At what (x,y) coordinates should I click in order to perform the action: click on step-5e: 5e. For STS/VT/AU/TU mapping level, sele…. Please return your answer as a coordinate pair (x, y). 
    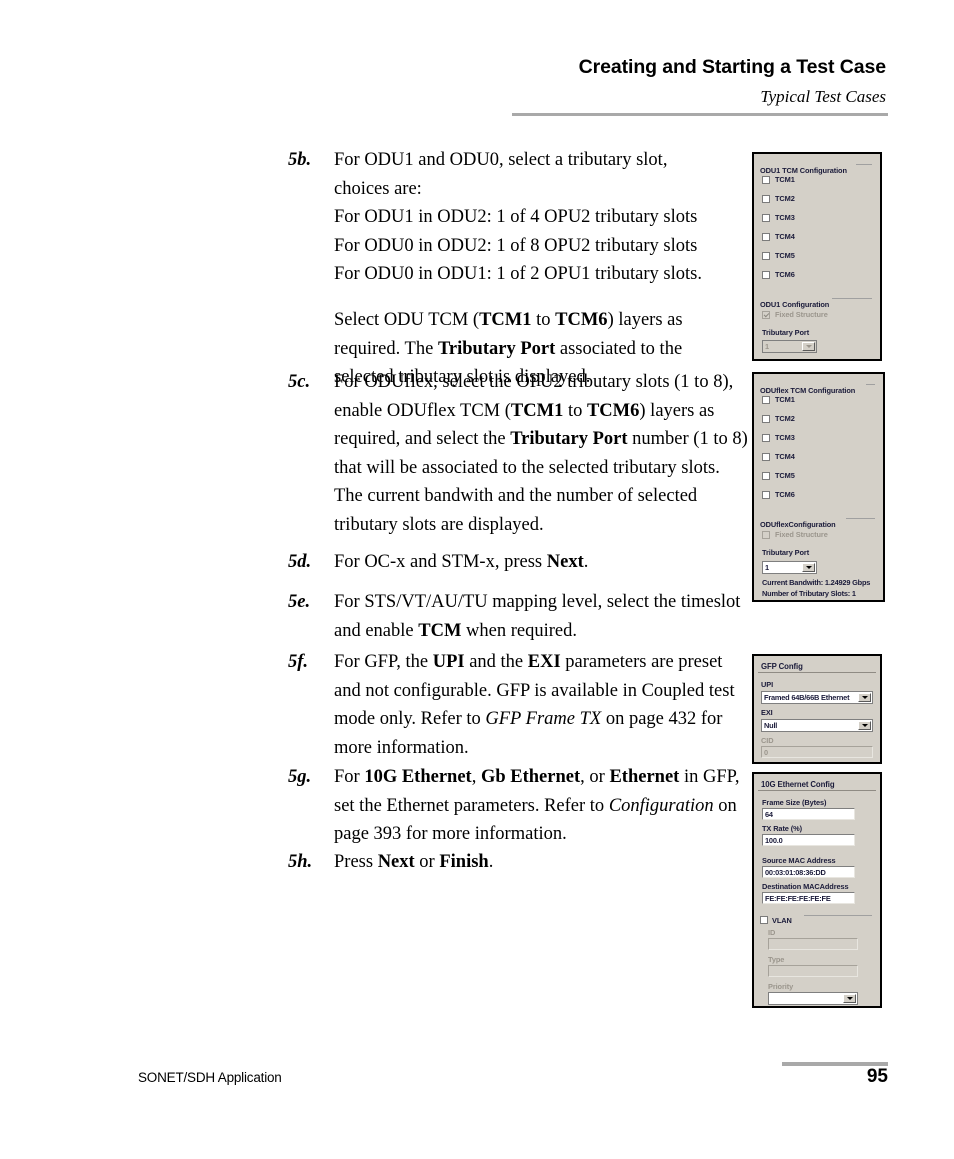
    Looking at the image, I should click on (518, 616).